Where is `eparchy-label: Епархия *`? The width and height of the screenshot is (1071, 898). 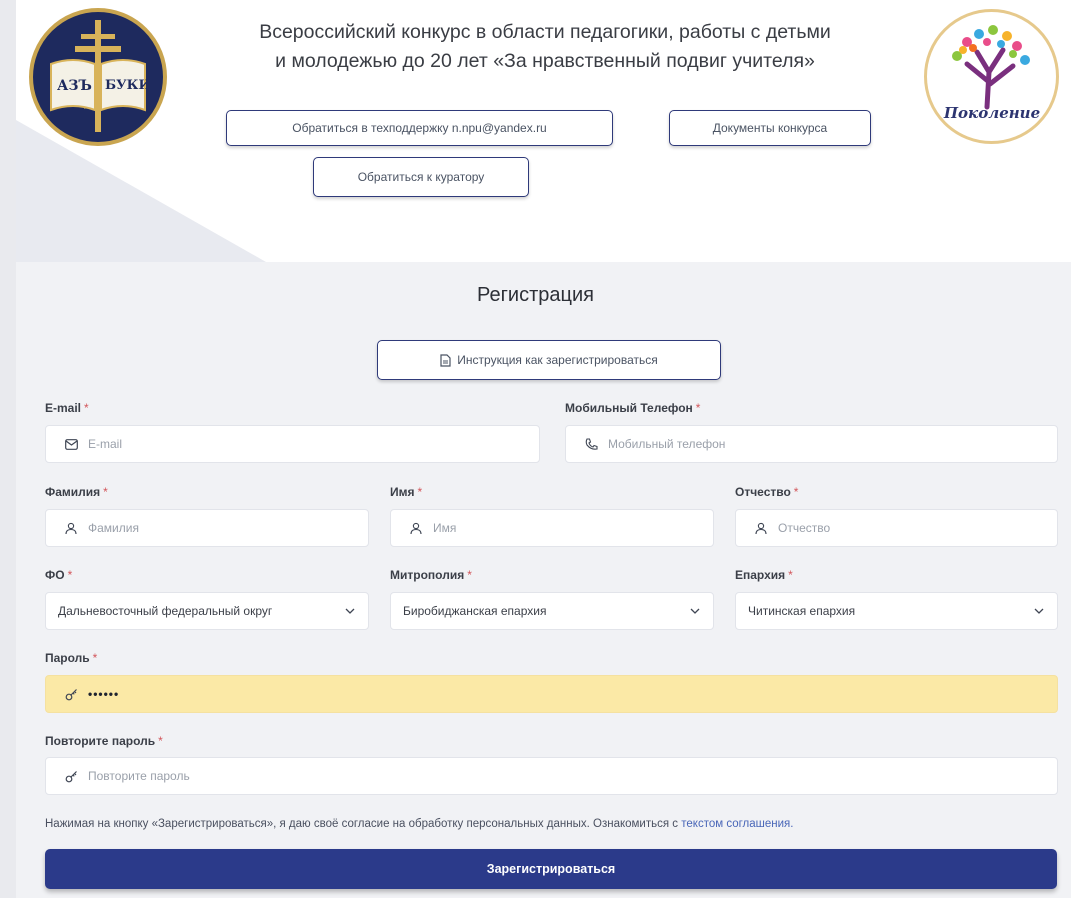
eparchy-label: Епархия * is located at coordinates (764, 575).